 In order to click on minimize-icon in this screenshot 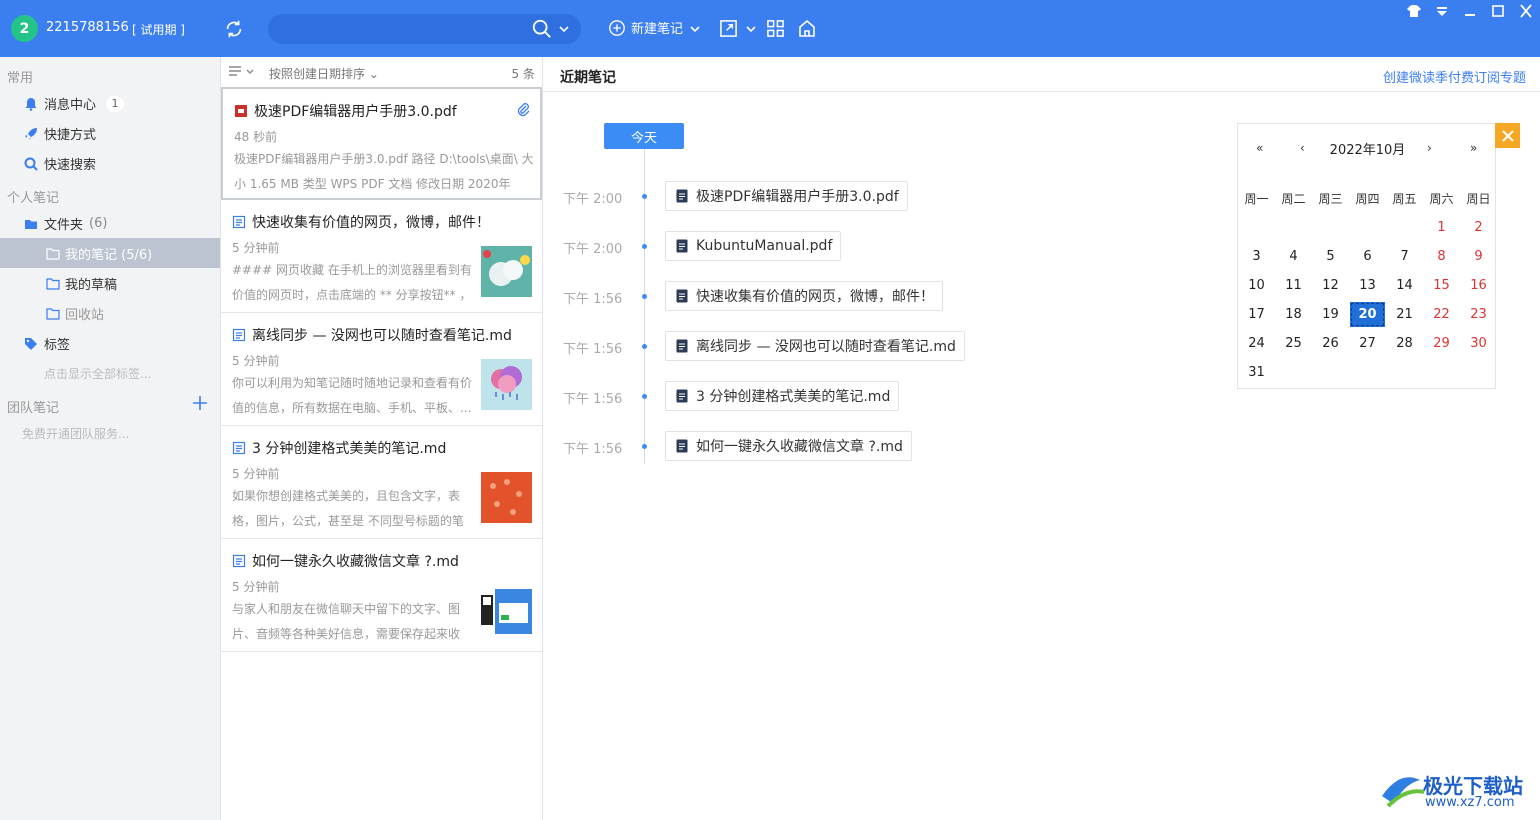, I will do `click(1470, 11)`.